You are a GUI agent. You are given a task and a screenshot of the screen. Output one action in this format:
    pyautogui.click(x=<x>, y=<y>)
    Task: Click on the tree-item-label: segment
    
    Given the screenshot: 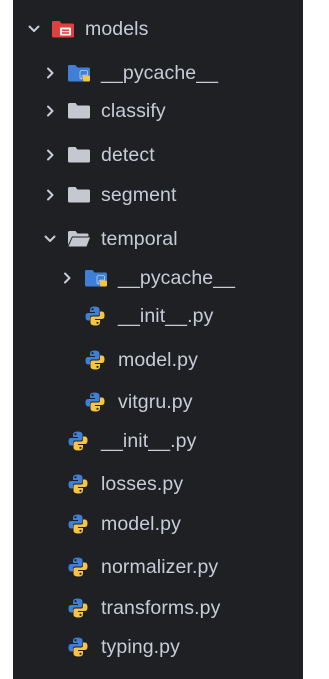 What is the action you would take?
    pyautogui.click(x=139, y=194)
    